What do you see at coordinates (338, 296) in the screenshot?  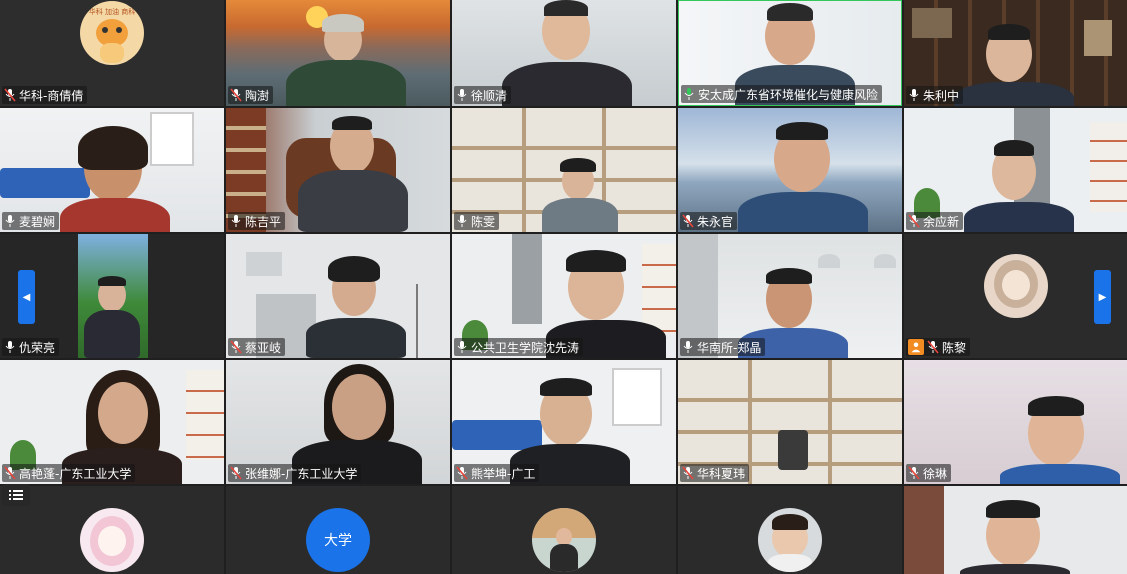 I see `video-tile: 蔡亚岐` at bounding box center [338, 296].